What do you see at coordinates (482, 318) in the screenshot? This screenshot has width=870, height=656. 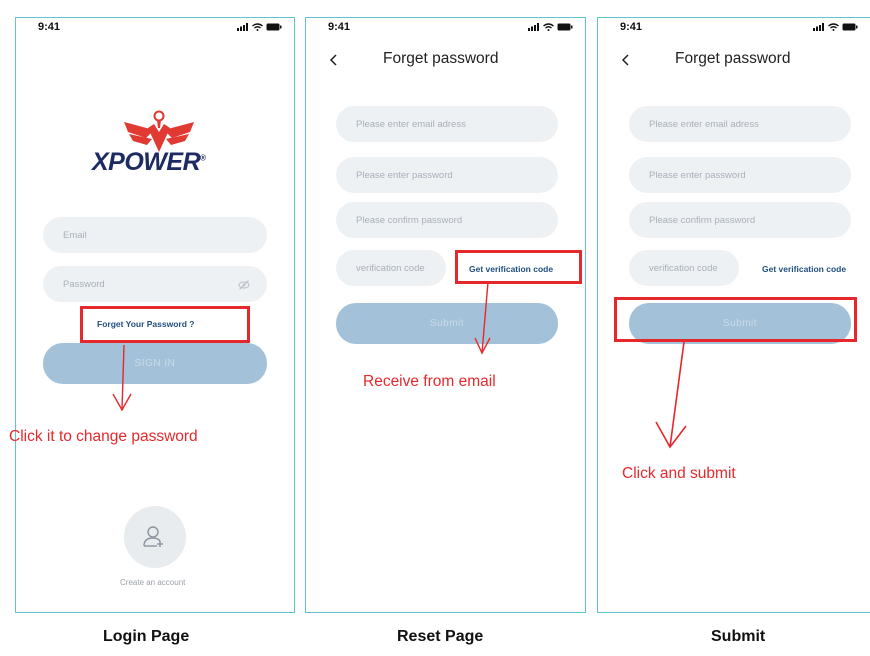 I see `reset-arrow` at bounding box center [482, 318].